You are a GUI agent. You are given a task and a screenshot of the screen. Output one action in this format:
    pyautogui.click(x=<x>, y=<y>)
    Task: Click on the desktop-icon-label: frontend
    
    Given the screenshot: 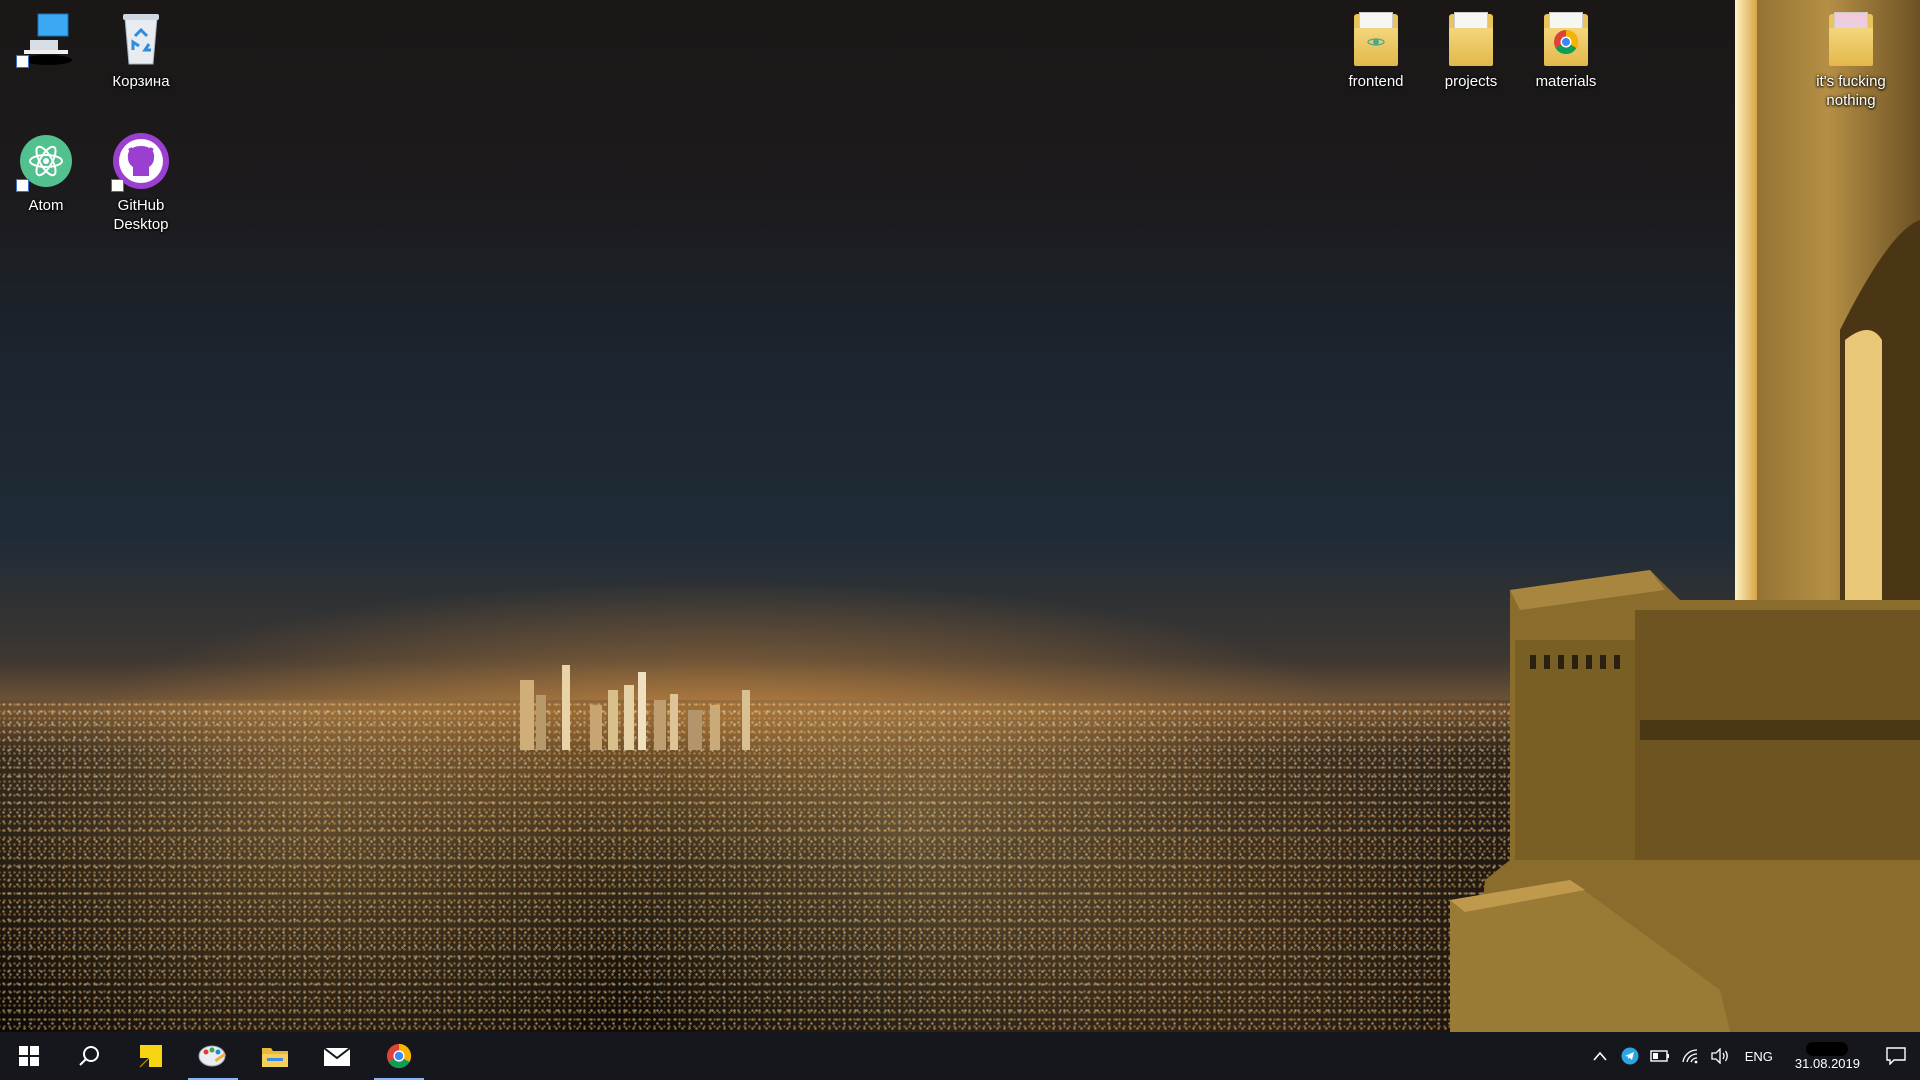 What is the action you would take?
    pyautogui.click(x=1376, y=81)
    